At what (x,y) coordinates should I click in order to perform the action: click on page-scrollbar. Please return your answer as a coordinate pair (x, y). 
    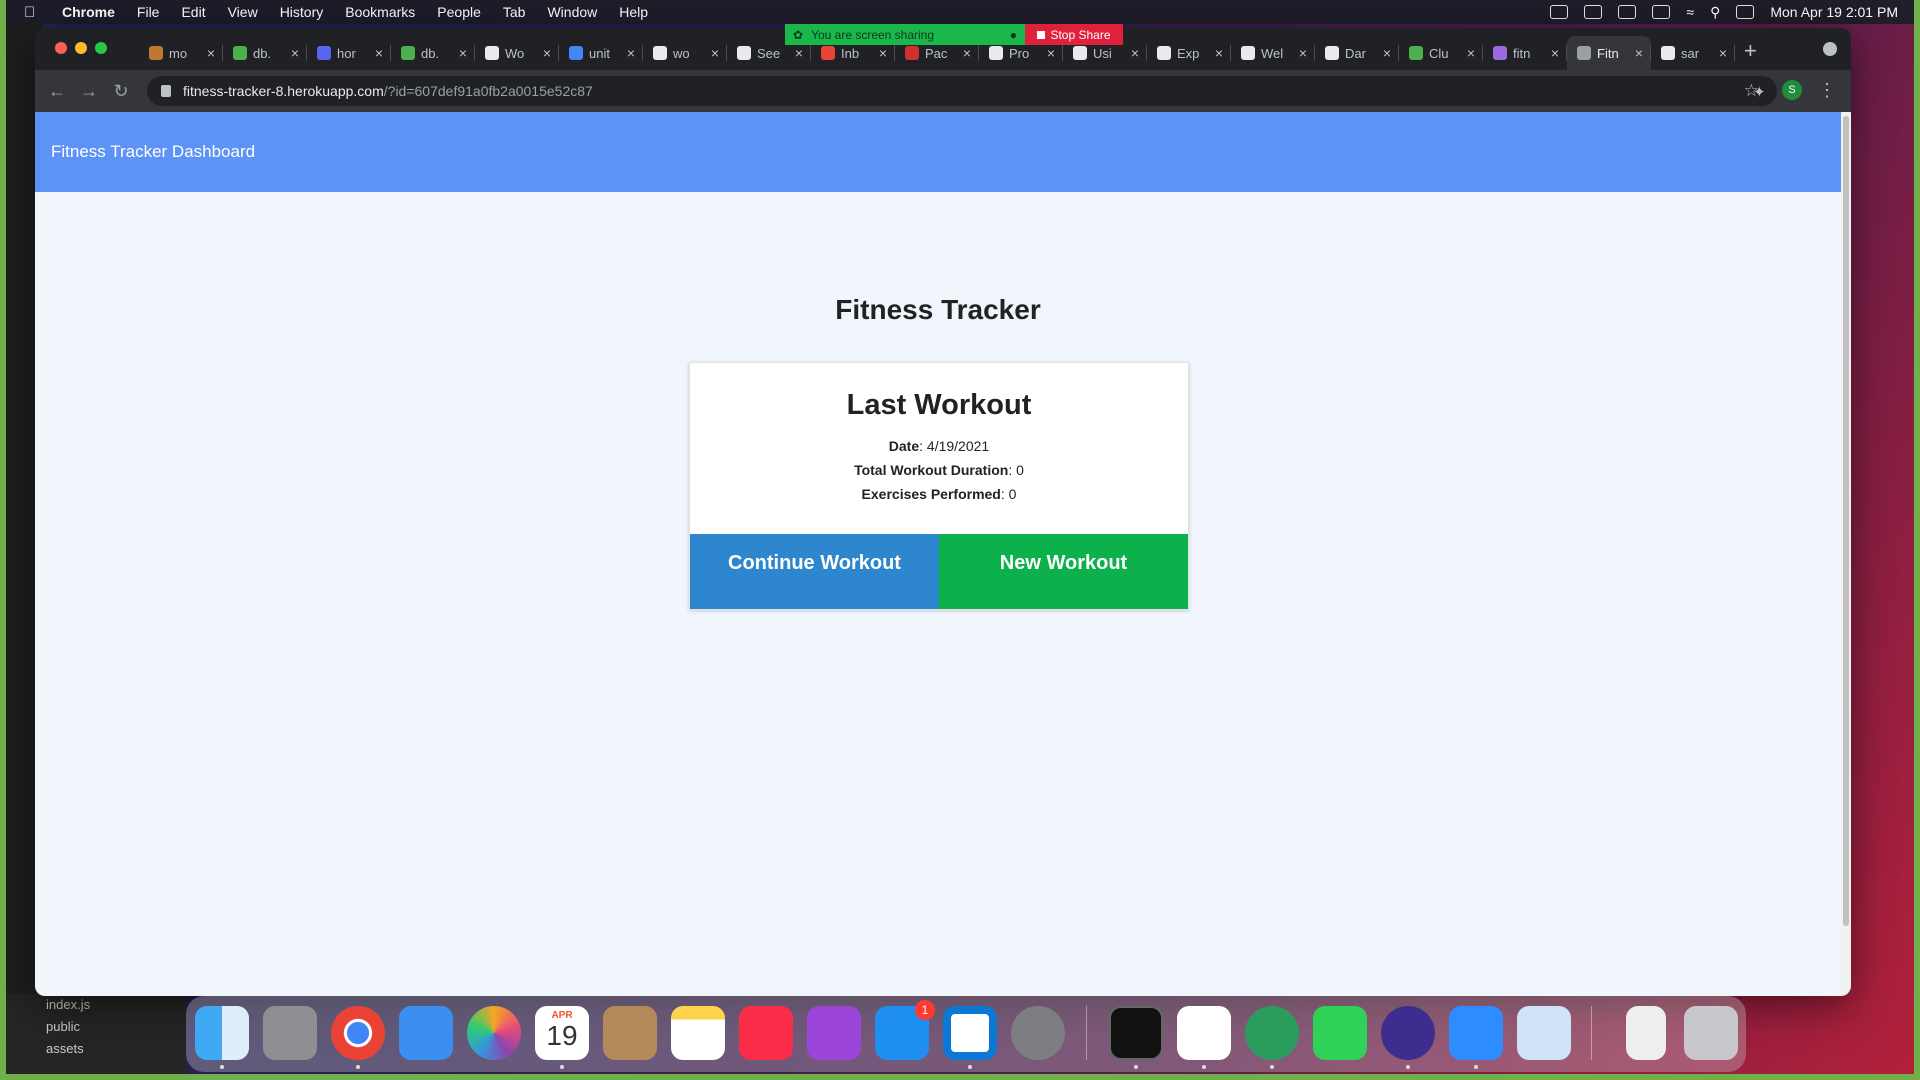
    Looking at the image, I should click on (1846, 554).